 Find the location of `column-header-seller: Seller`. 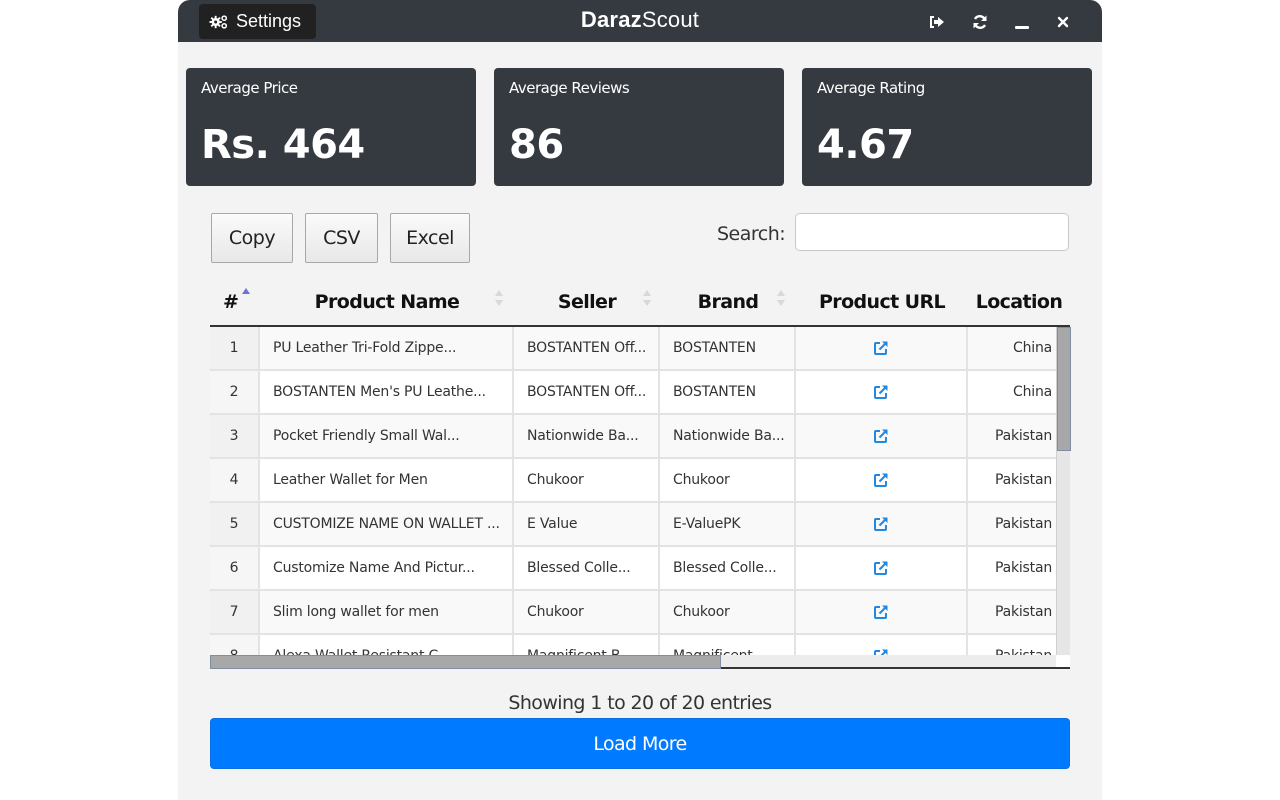

column-header-seller: Seller is located at coordinates (587, 302).